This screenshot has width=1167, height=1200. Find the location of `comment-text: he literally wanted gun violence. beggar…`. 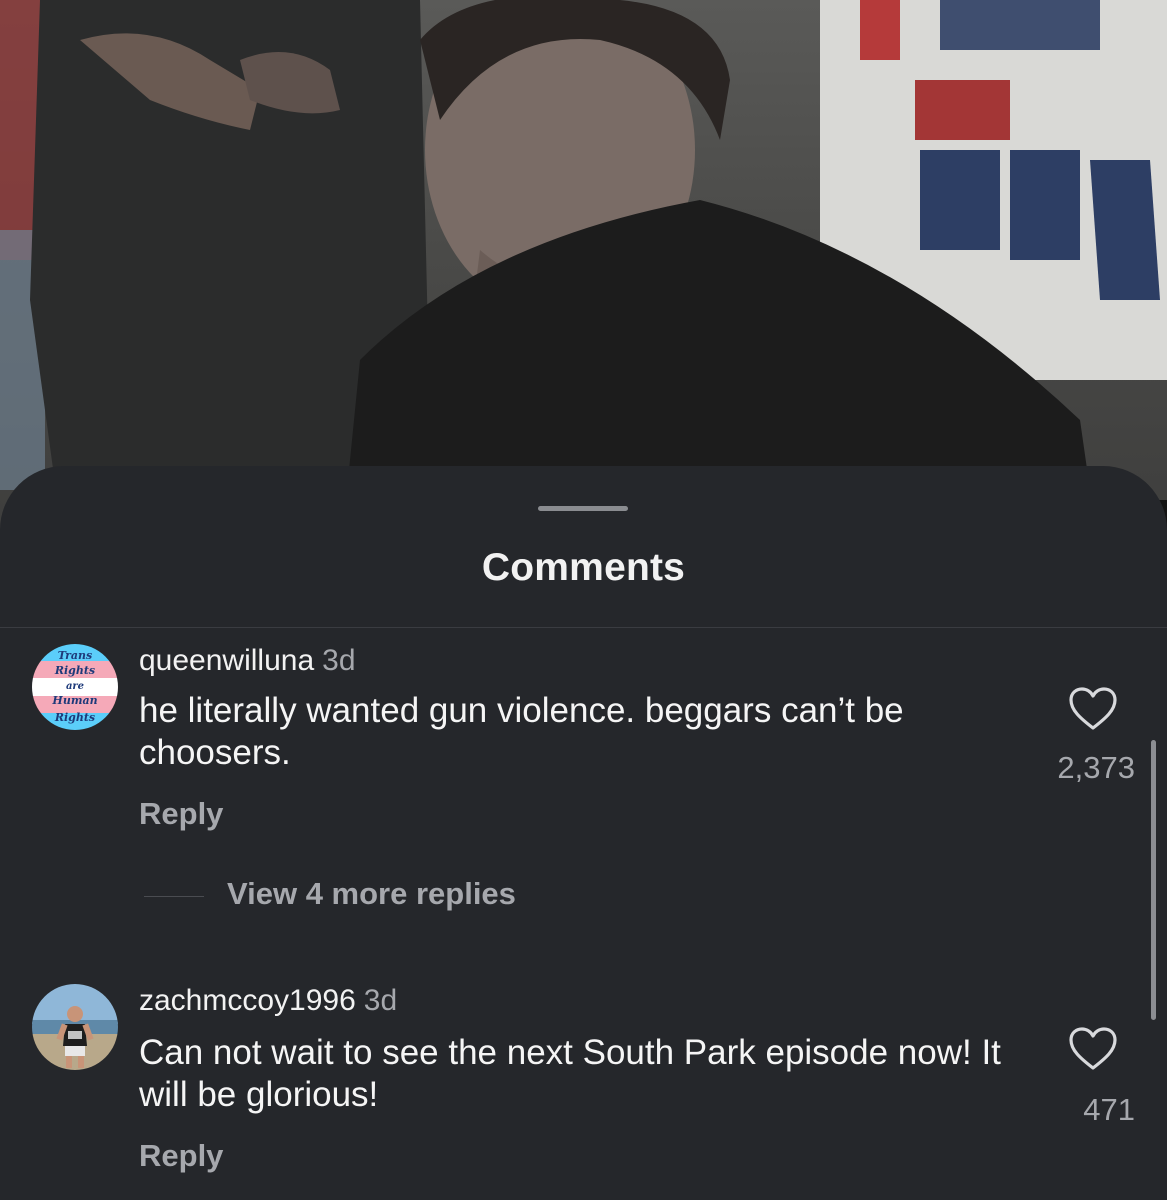

comment-text: he literally wanted gun violence. beggar… is located at coordinates (521, 731).